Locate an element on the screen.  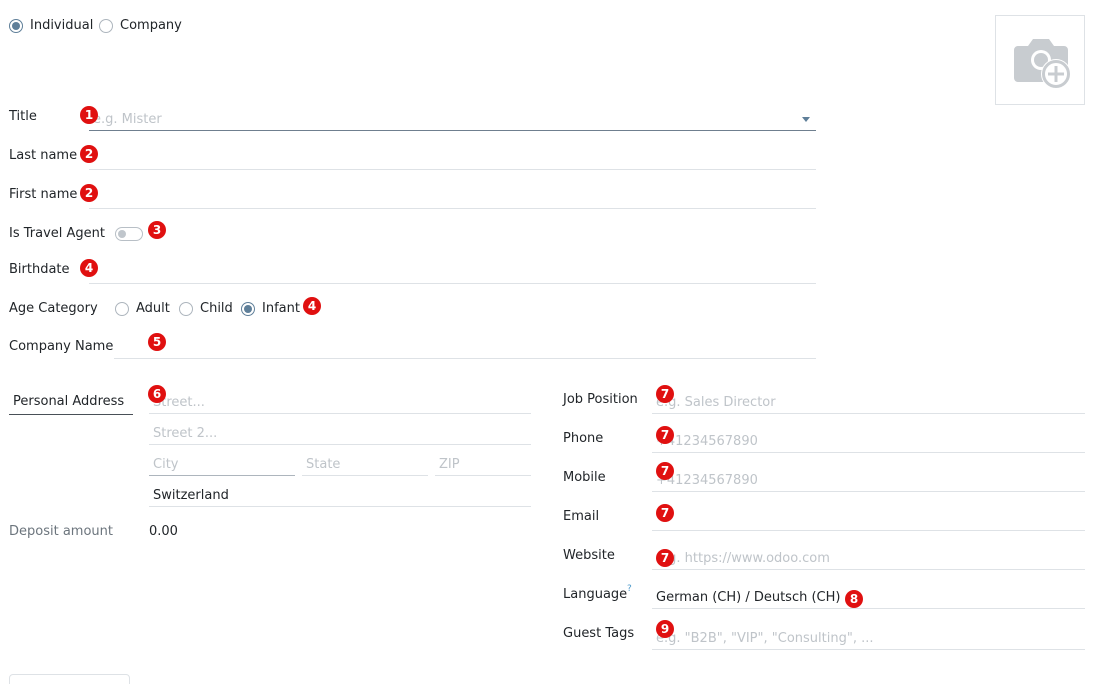
phone-label: Phone is located at coordinates (583, 438).